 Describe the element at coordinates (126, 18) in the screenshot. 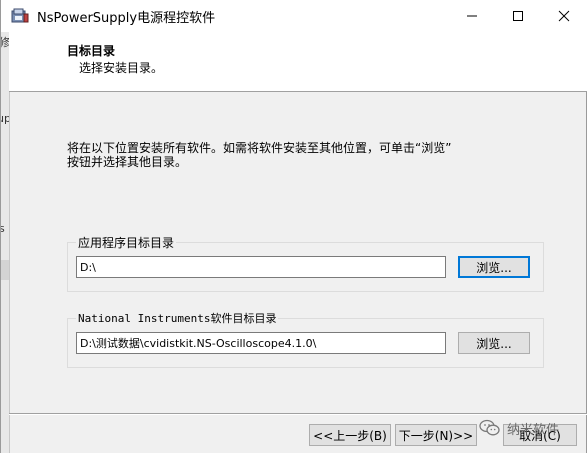

I see `window-title: NsPowerSupply电源程控软件` at that location.